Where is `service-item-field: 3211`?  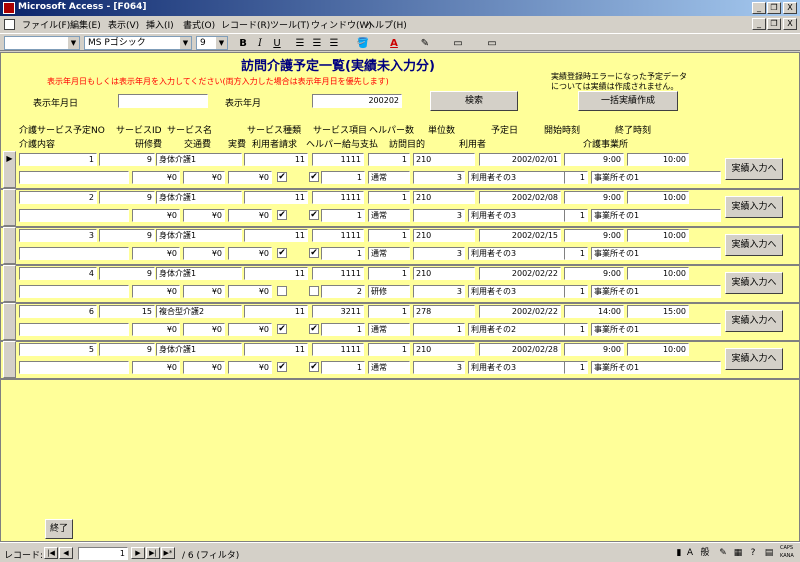
service-item-field: 3211 is located at coordinates (338, 311).